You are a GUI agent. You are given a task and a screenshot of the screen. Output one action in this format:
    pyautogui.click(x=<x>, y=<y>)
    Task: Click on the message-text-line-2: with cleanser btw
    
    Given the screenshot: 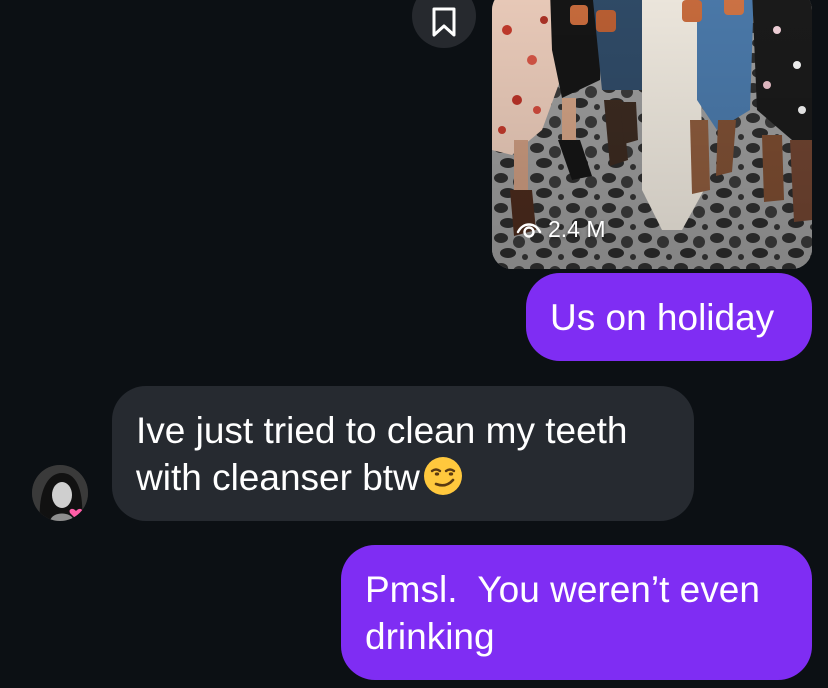 What is the action you would take?
    pyautogui.click(x=278, y=477)
    